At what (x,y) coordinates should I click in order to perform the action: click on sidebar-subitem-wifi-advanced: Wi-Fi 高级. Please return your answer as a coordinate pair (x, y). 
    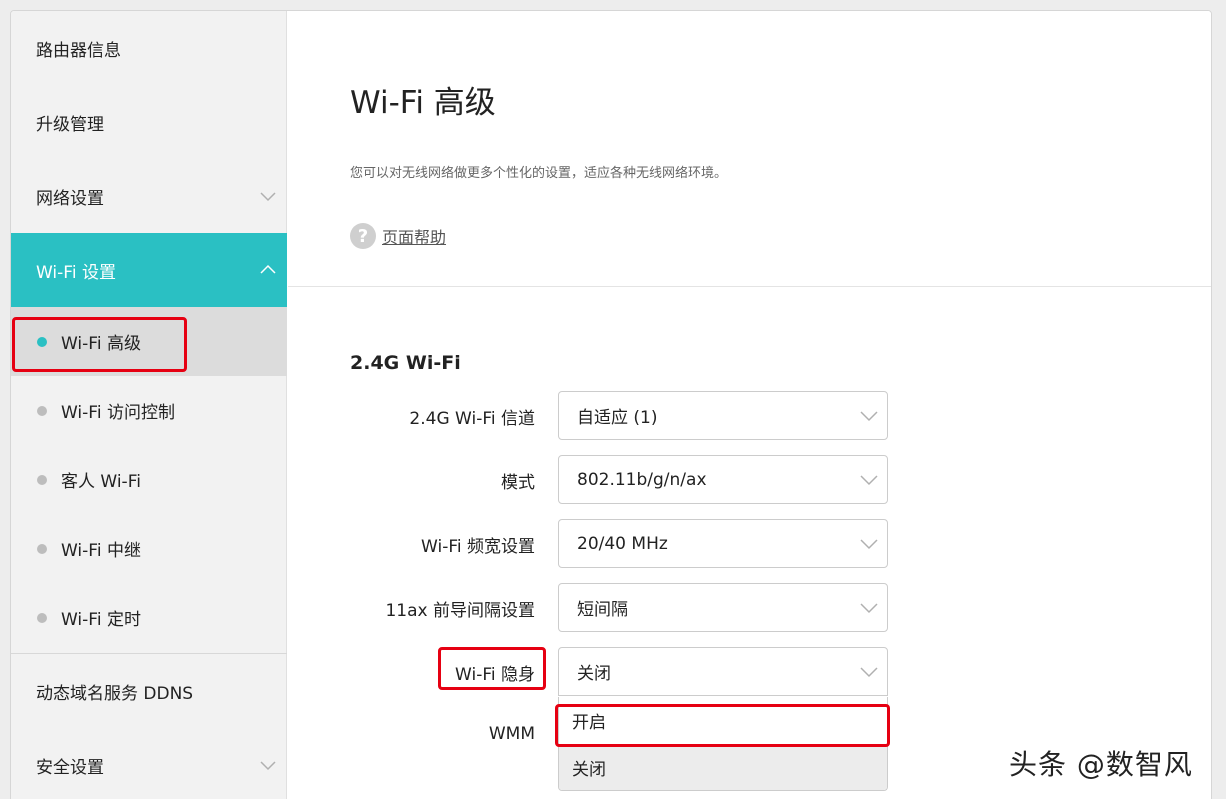
    Looking at the image, I should click on (149, 341).